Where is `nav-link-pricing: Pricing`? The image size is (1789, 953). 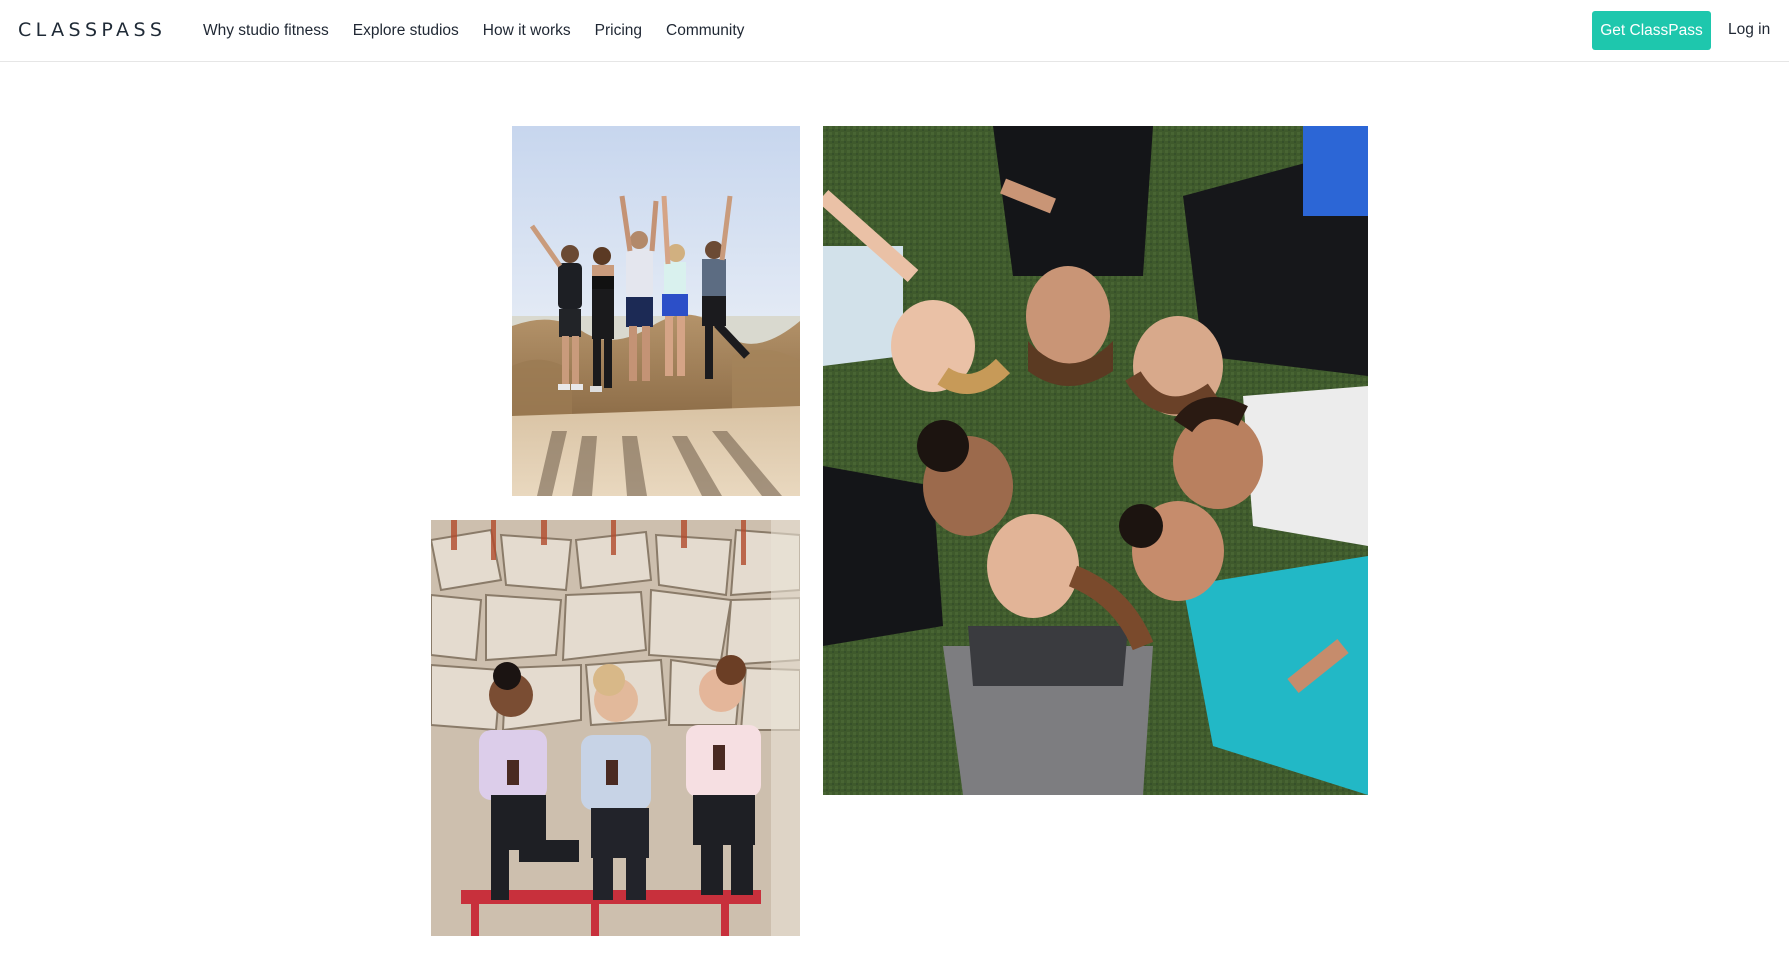 nav-link-pricing: Pricing is located at coordinates (618, 31).